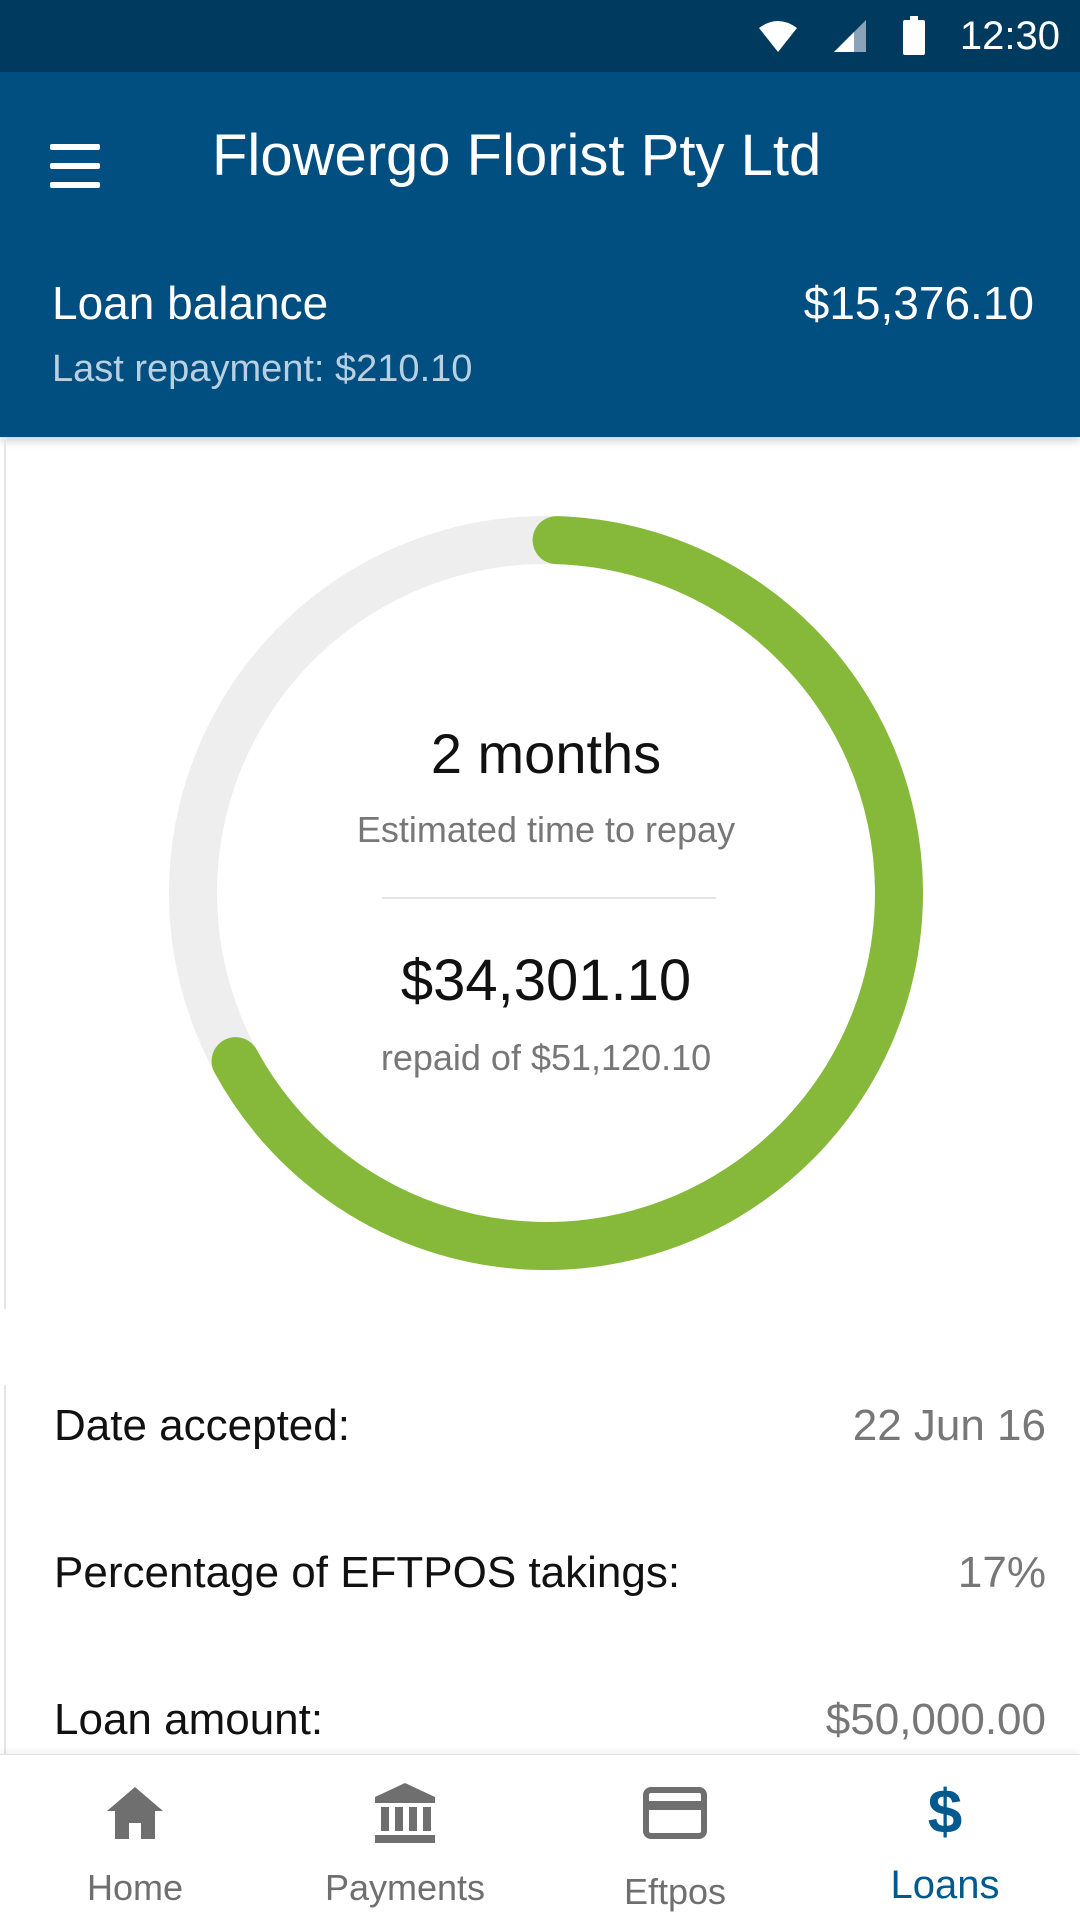 Image resolution: width=1080 pixels, height=1921 pixels. What do you see at coordinates (949, 1425) in the screenshot?
I see `detail-value: 22 Jun 16` at bounding box center [949, 1425].